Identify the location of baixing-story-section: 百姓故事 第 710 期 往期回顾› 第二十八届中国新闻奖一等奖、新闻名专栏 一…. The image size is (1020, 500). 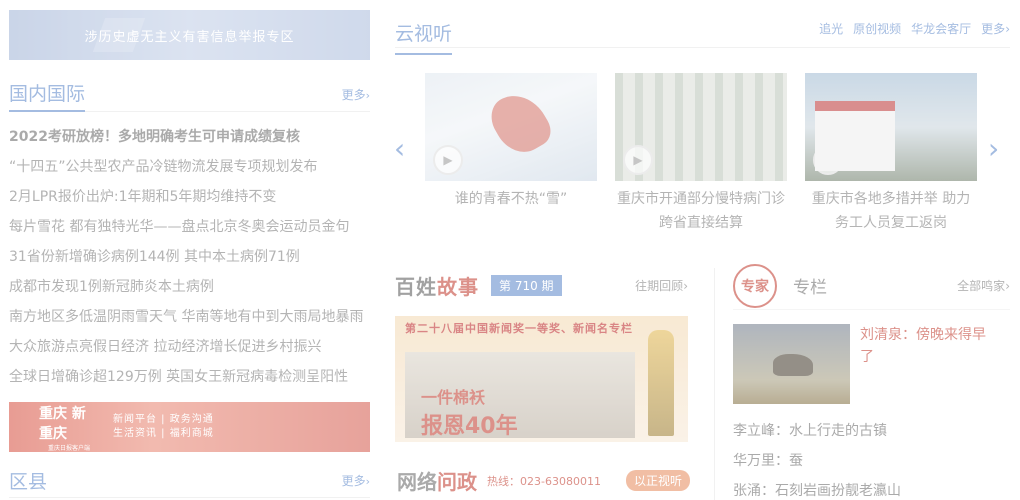
(541, 354).